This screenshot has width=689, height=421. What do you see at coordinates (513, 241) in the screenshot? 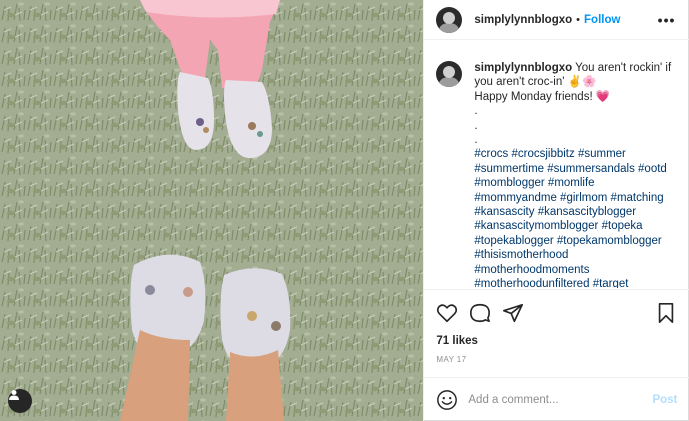
I see `hashtag-link: #topekablogger` at bounding box center [513, 241].